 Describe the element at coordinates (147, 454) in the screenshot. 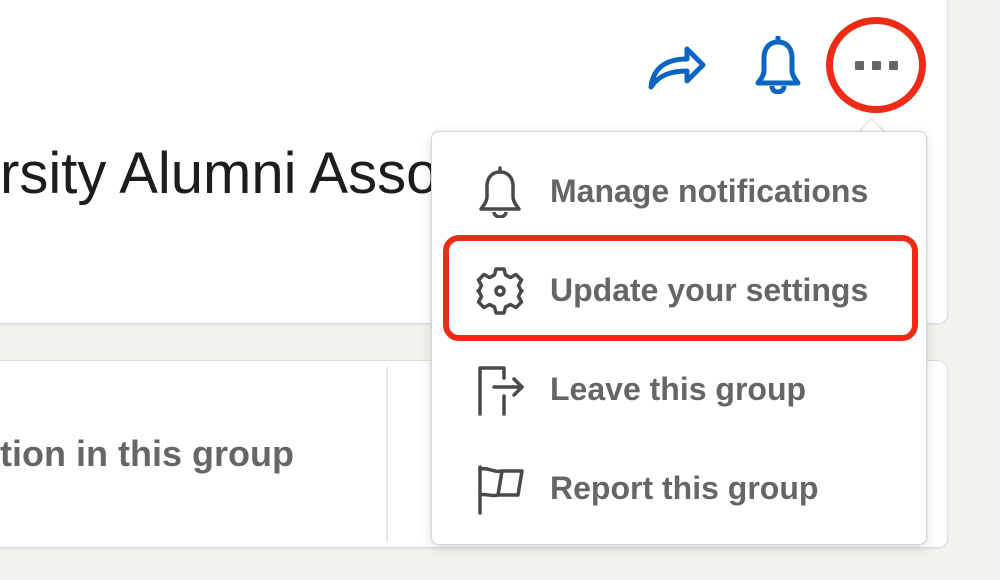

I see `group-tab-label: tion in this group` at that location.